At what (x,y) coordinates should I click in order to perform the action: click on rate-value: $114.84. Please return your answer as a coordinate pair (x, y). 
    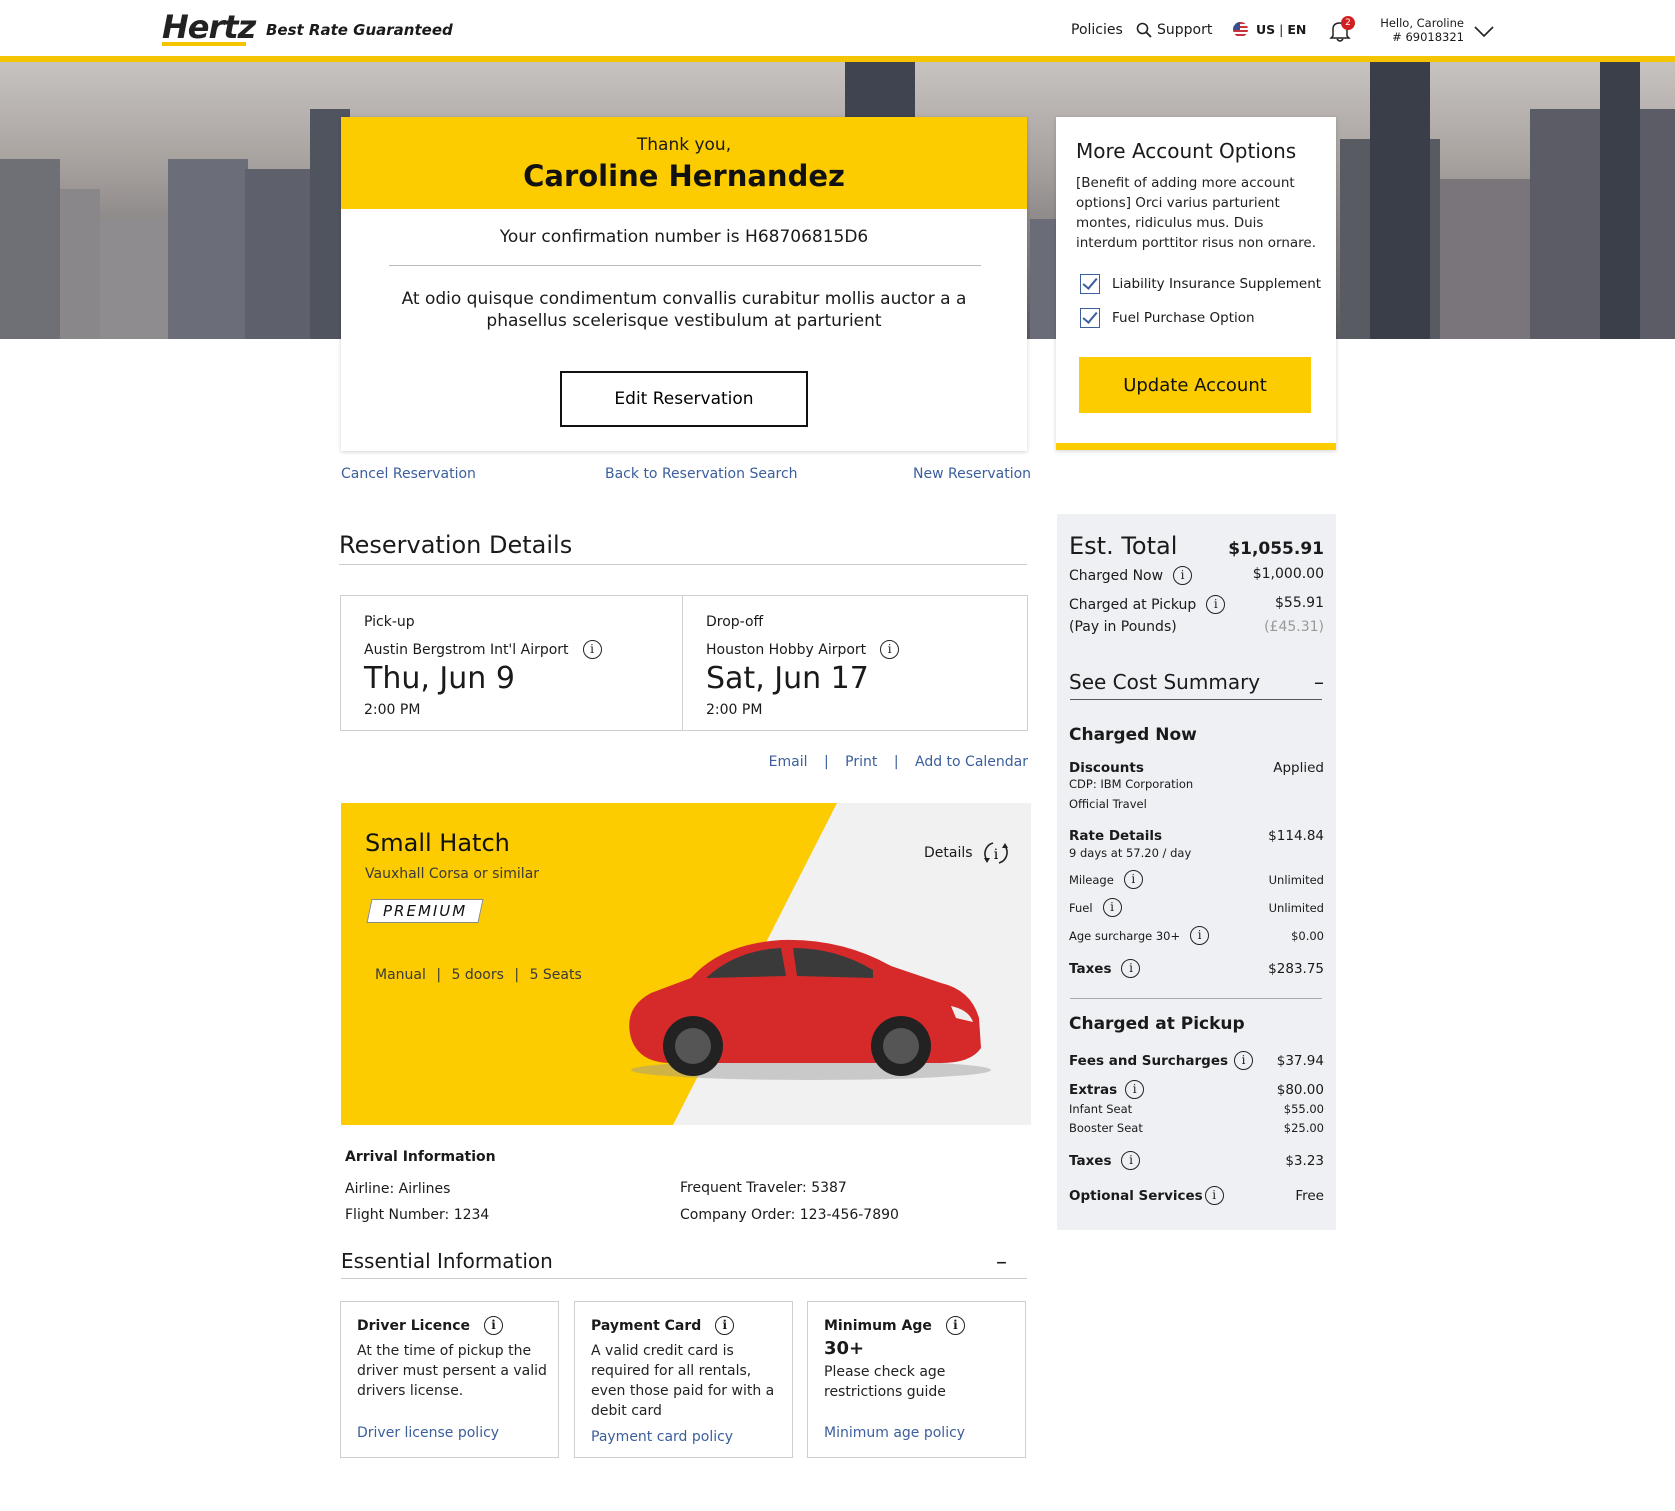
    Looking at the image, I should click on (1296, 836).